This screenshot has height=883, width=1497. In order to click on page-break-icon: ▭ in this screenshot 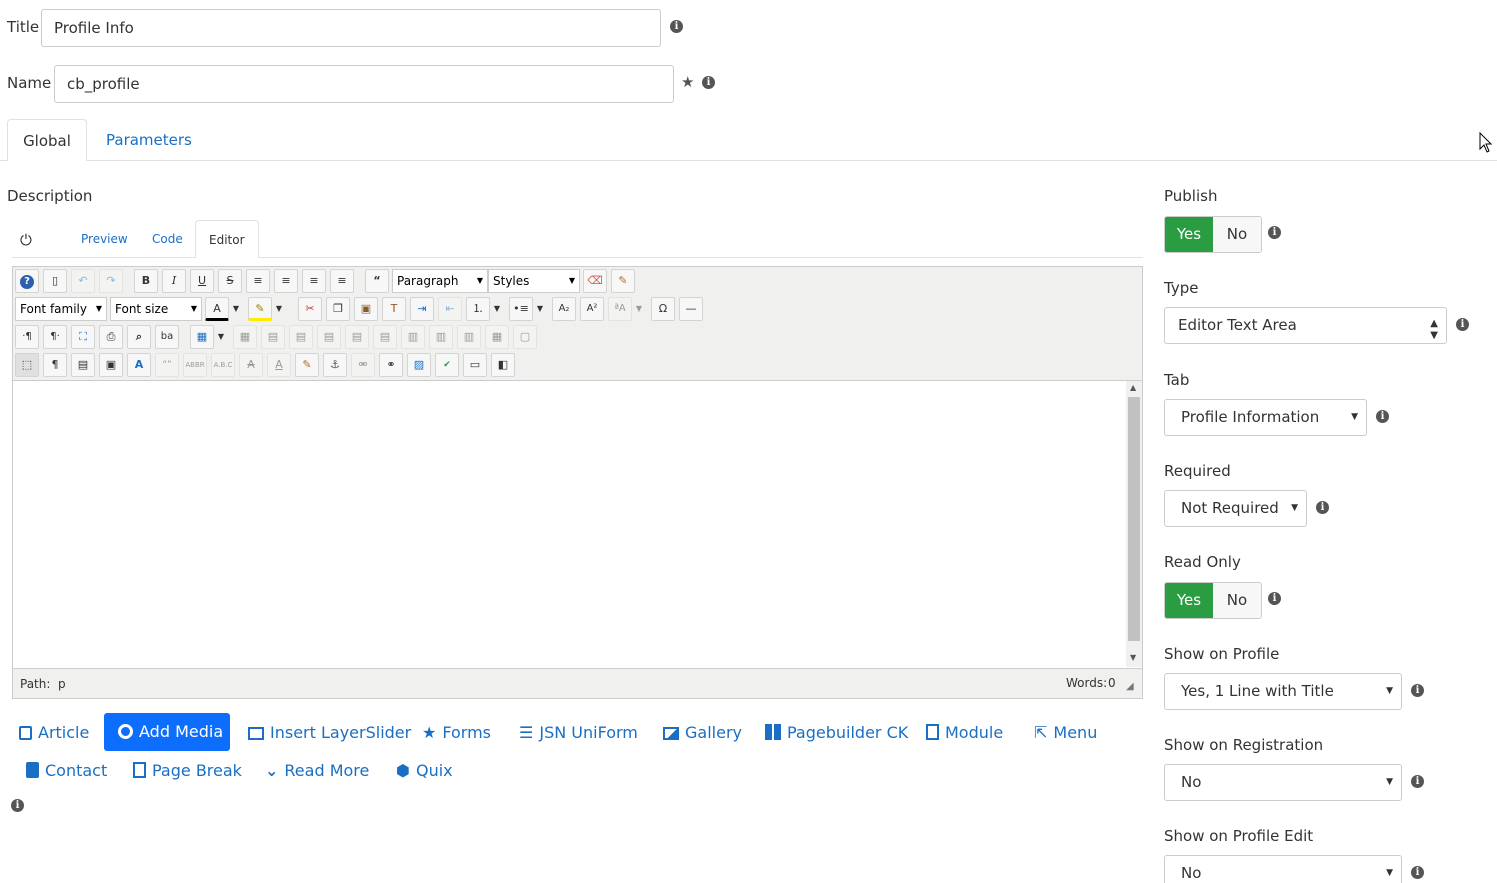, I will do `click(475, 365)`.